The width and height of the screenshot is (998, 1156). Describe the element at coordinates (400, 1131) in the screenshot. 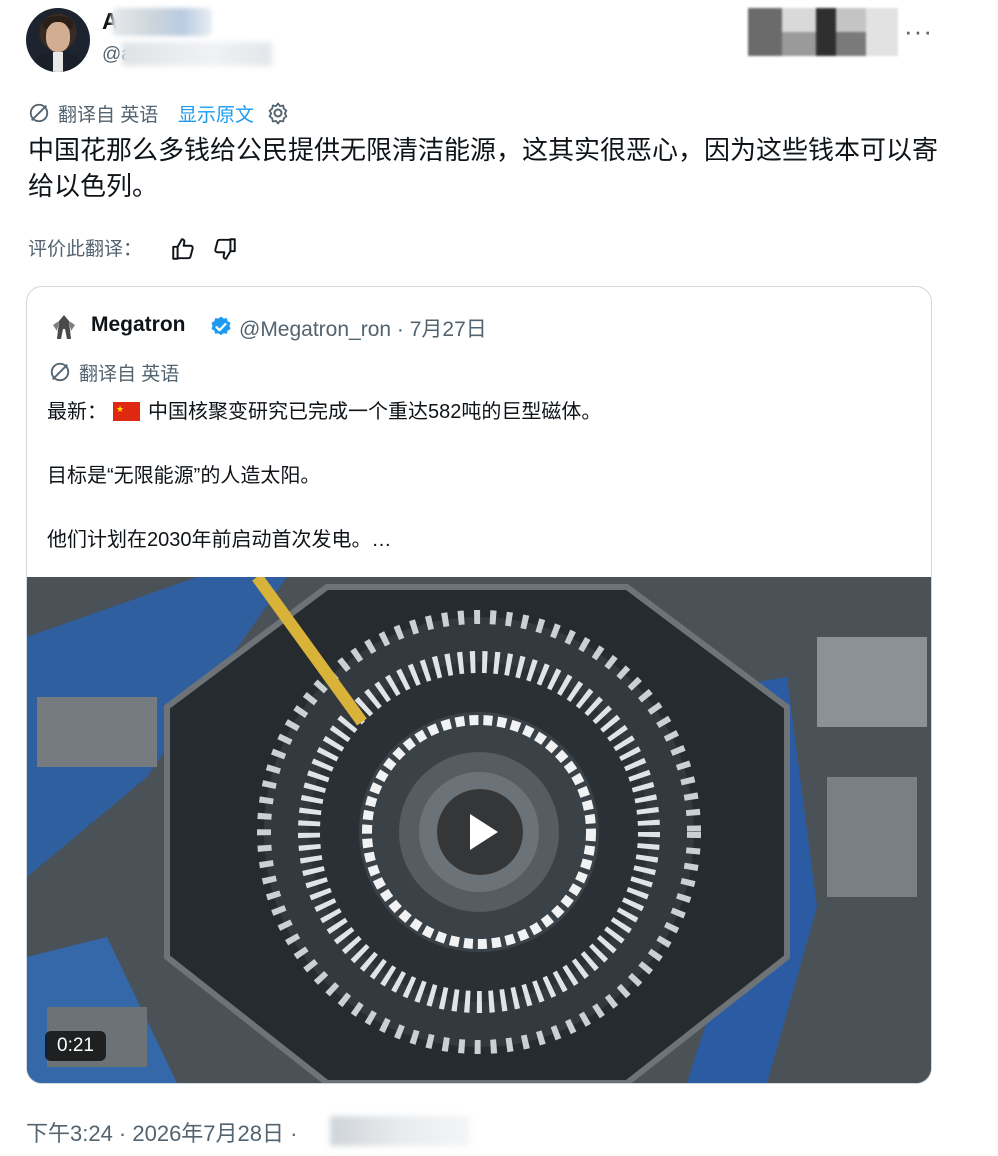

I see `redacted-view-count` at that location.